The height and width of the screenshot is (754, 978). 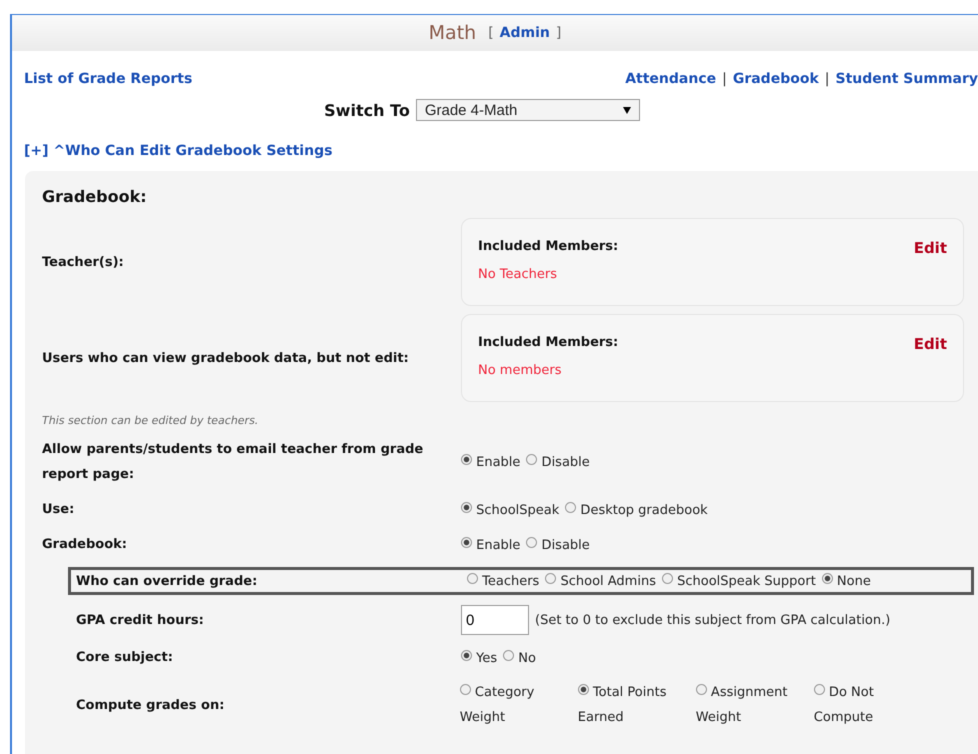 What do you see at coordinates (517, 705) in the screenshot?
I see `radio-option: Category Weight` at bounding box center [517, 705].